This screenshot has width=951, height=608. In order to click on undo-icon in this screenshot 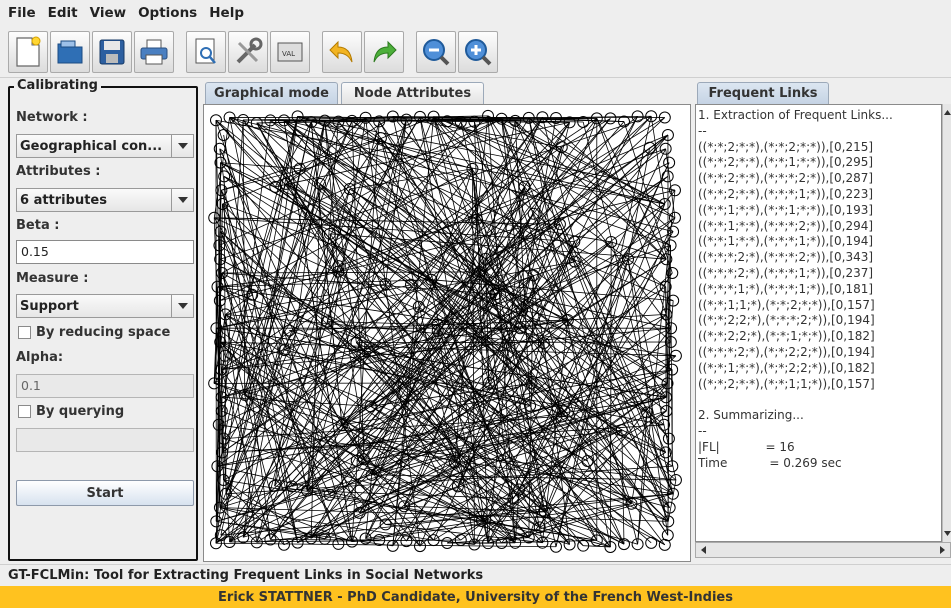, I will do `click(341, 51)`.